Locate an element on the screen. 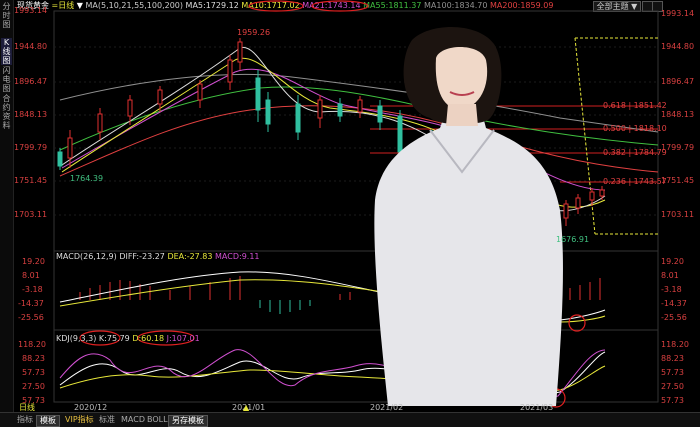  kdj-k-value: K:75.79 is located at coordinates (114, 338).